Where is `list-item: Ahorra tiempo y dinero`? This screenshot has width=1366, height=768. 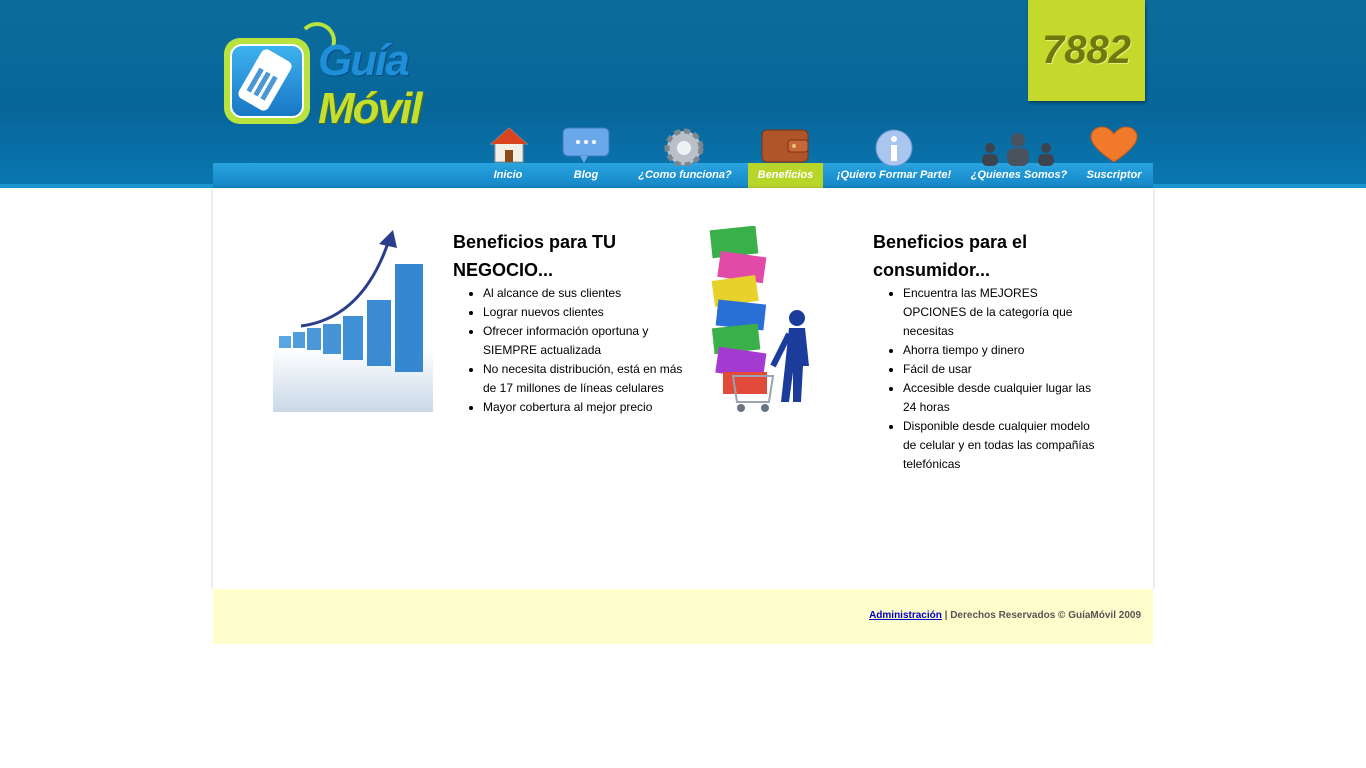
list-item: Ahorra tiempo y dinero is located at coordinates (1003, 350).